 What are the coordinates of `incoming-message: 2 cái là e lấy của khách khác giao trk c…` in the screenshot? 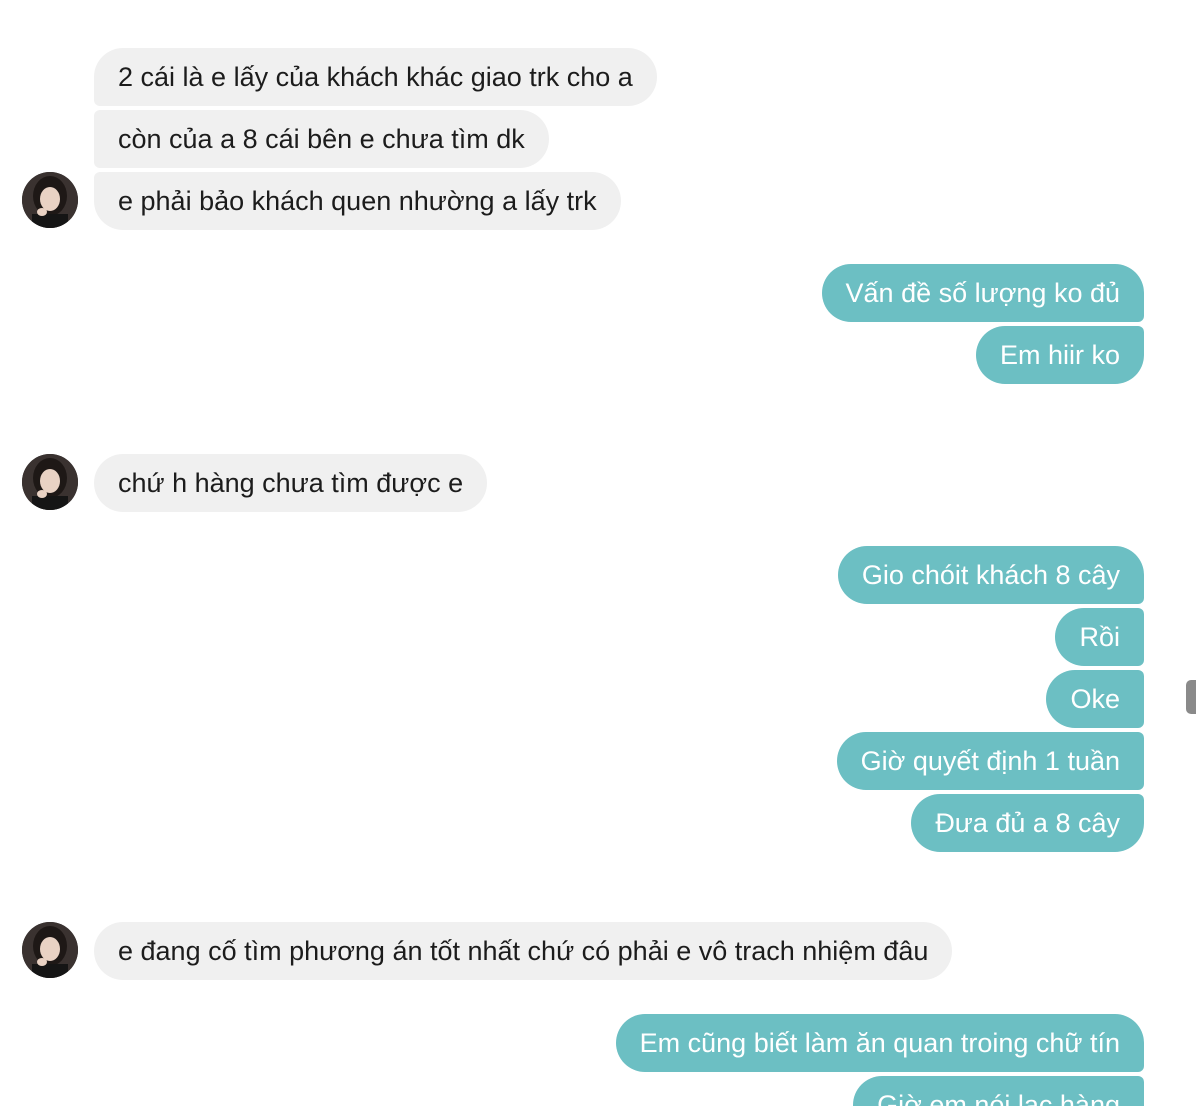 It's located at (375, 77).